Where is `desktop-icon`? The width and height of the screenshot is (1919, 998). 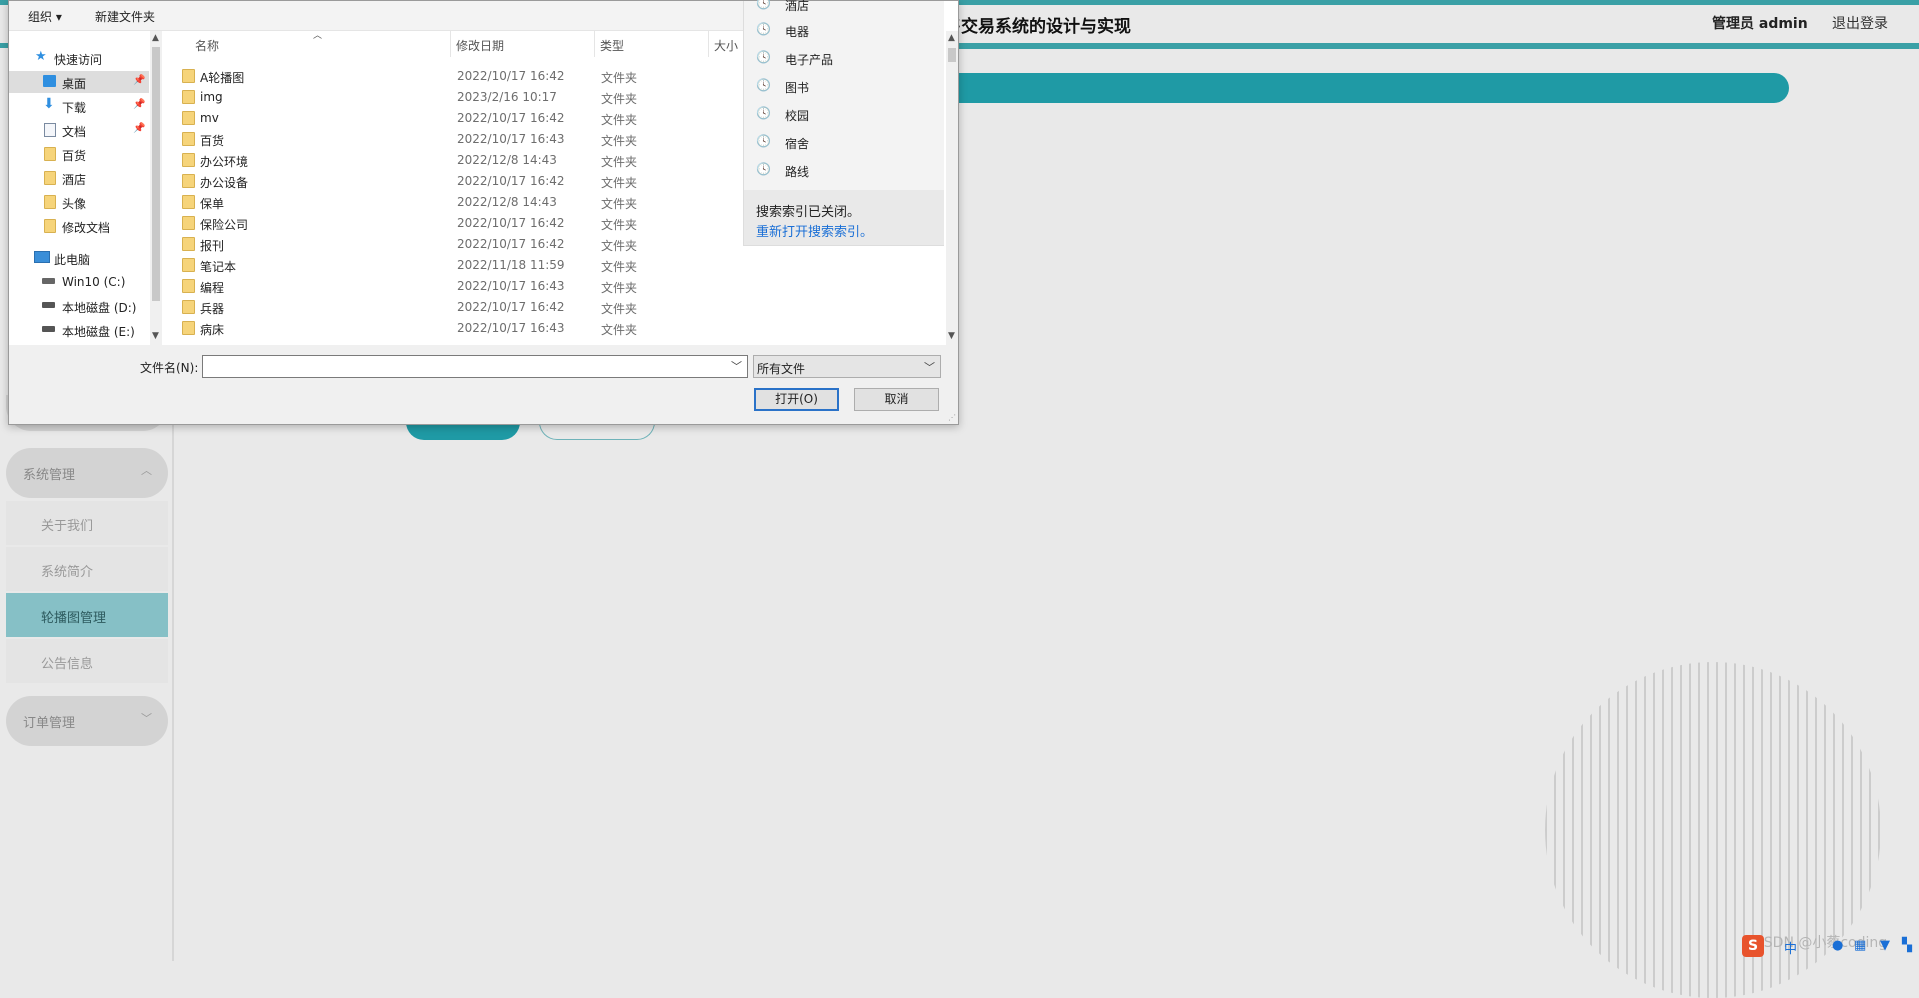 desktop-icon is located at coordinates (49, 81).